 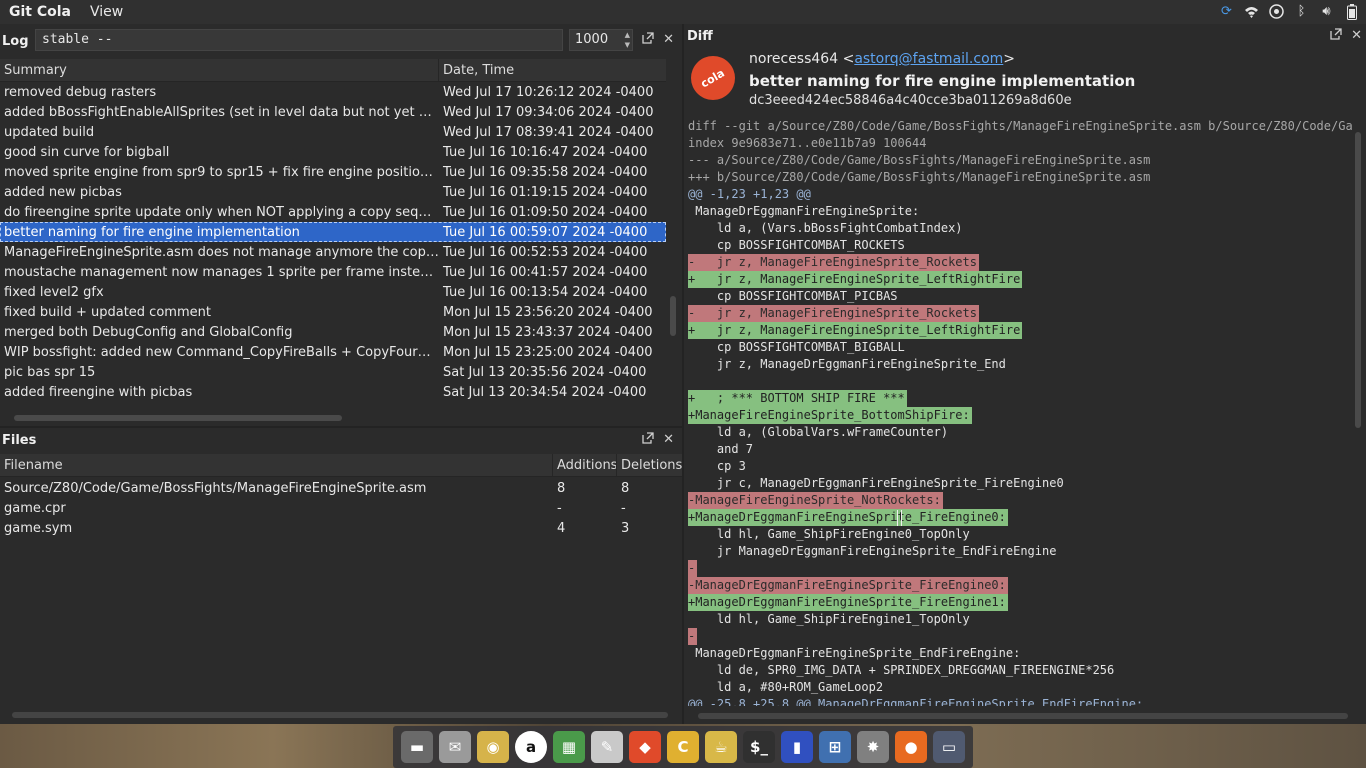 I want to click on git-cola-icon: ◆, so click(x=645, y=747).